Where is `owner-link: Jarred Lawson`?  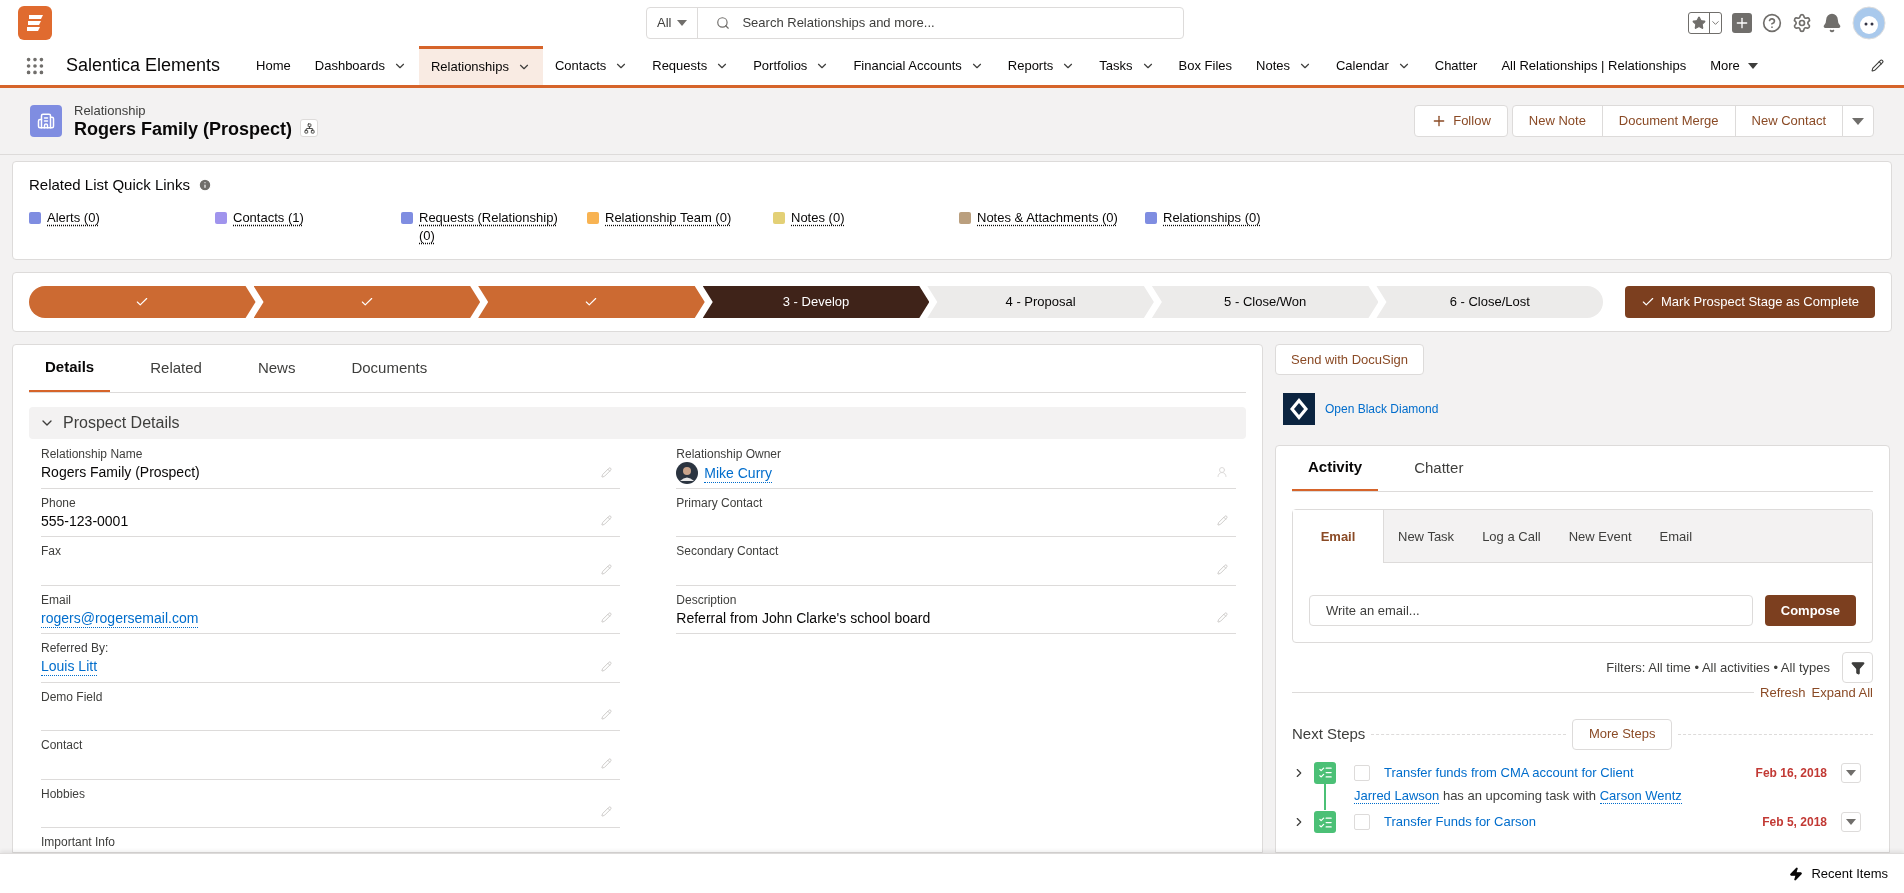 owner-link: Jarred Lawson is located at coordinates (1397, 795).